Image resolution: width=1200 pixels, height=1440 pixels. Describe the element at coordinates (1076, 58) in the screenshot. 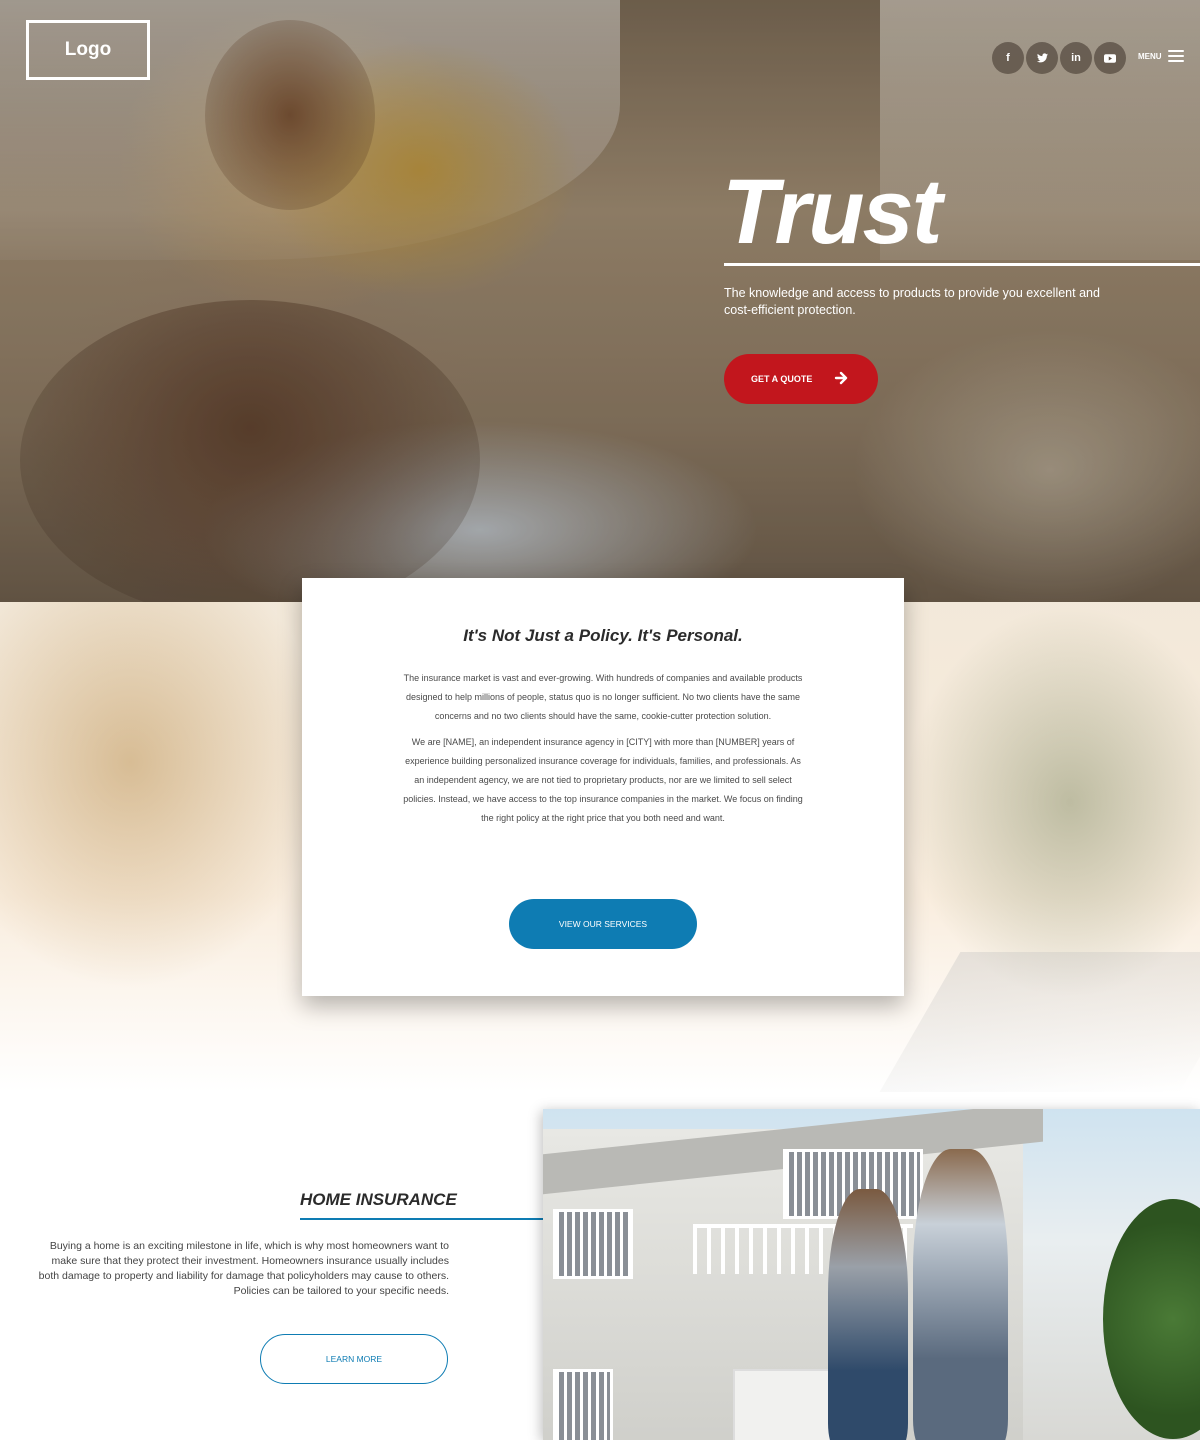

I see `linkedin-icon: in` at that location.